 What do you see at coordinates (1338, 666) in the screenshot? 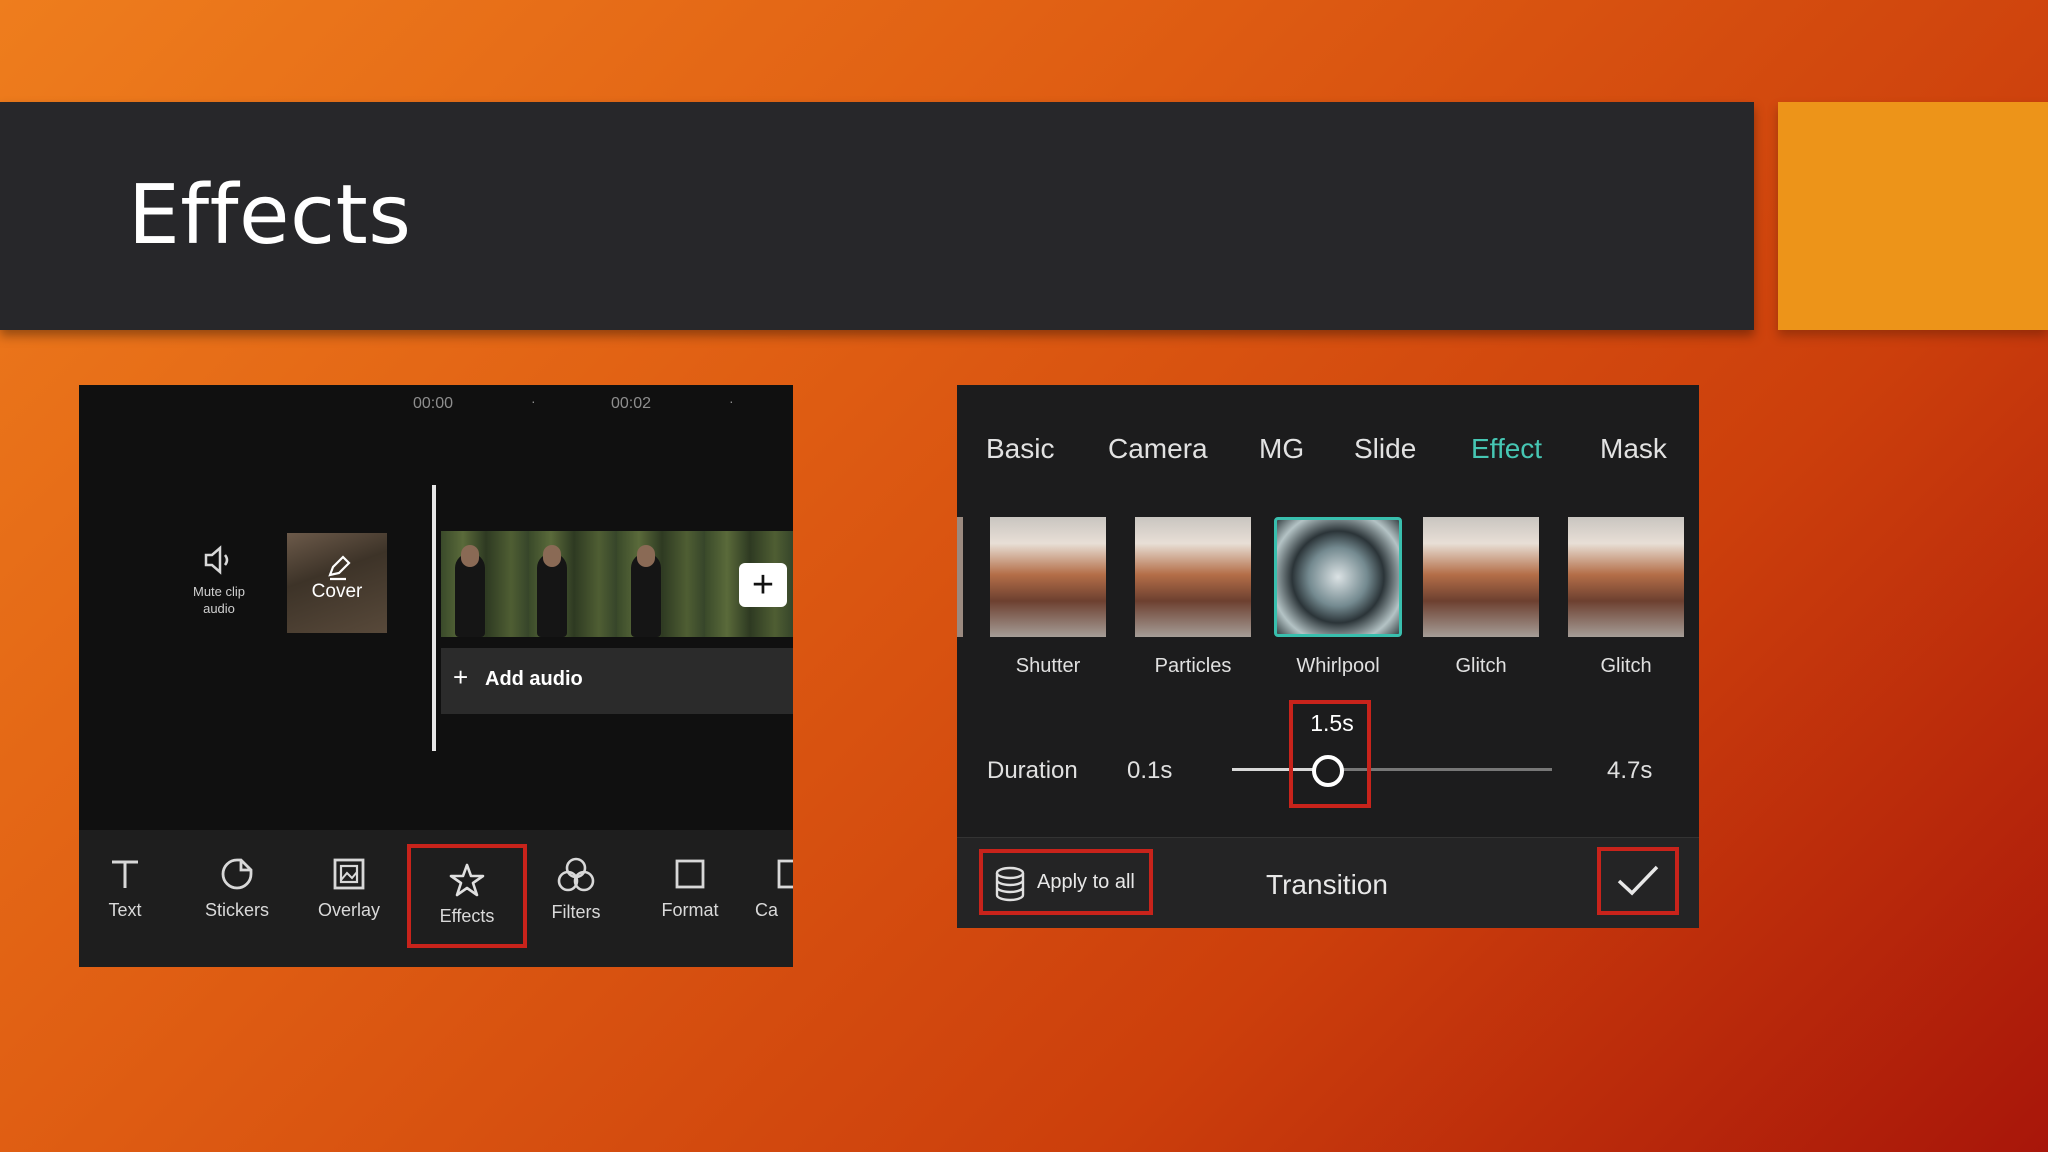
I see `effect-label: Whirlpool` at bounding box center [1338, 666].